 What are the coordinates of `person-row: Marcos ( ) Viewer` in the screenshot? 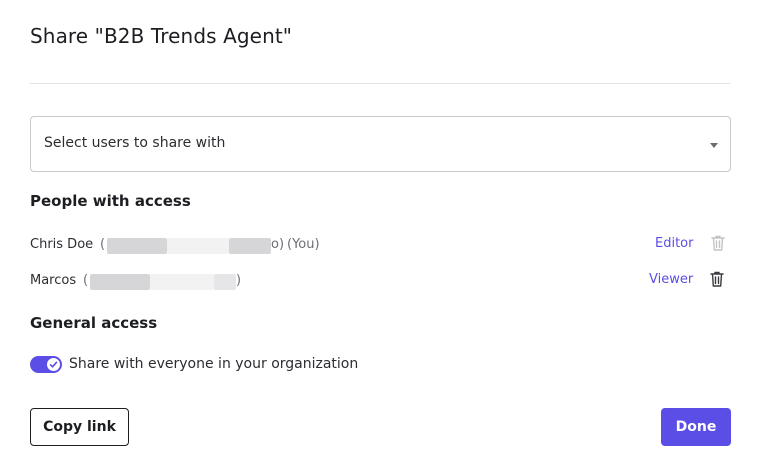 It's located at (380, 281).